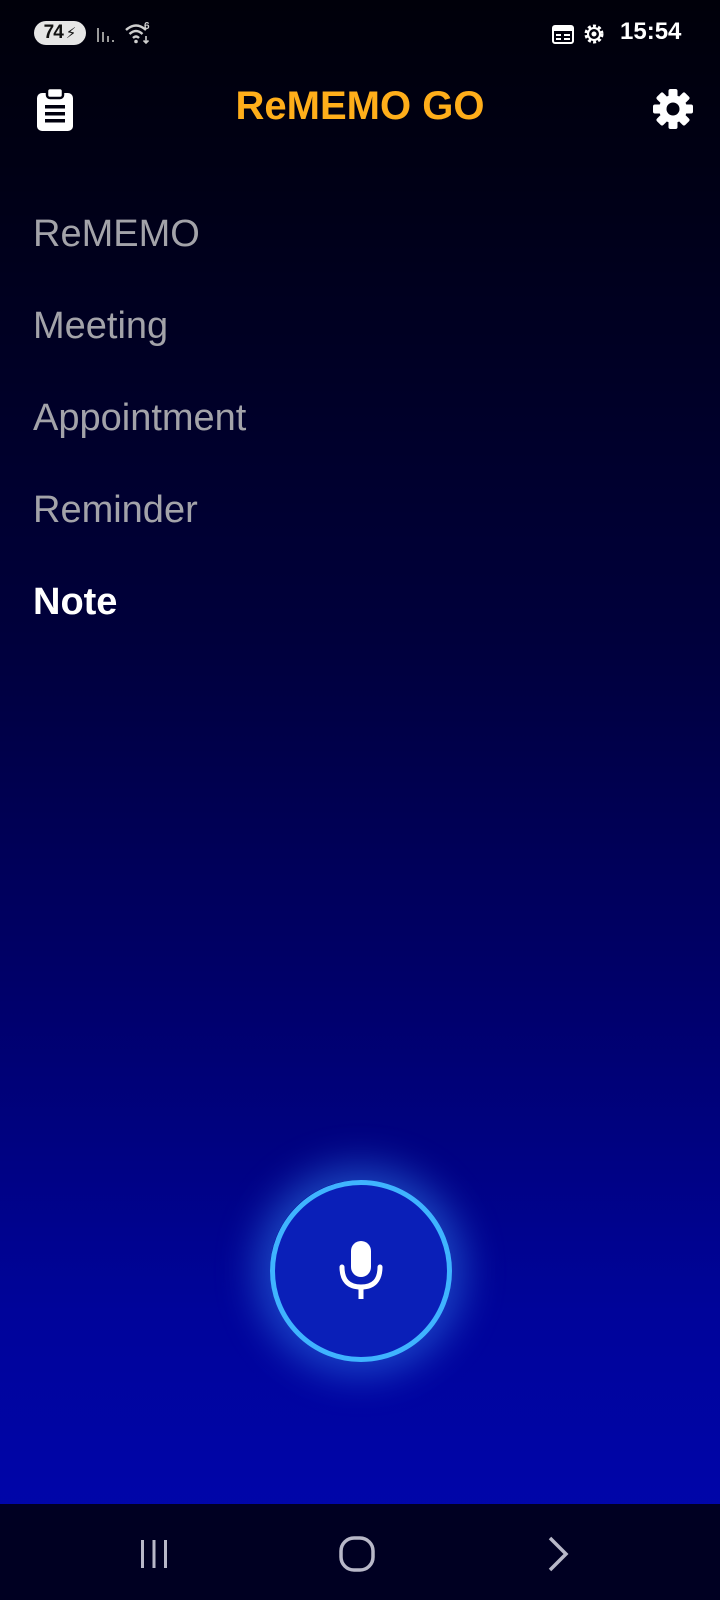  I want to click on settings-status-icon, so click(594, 34).